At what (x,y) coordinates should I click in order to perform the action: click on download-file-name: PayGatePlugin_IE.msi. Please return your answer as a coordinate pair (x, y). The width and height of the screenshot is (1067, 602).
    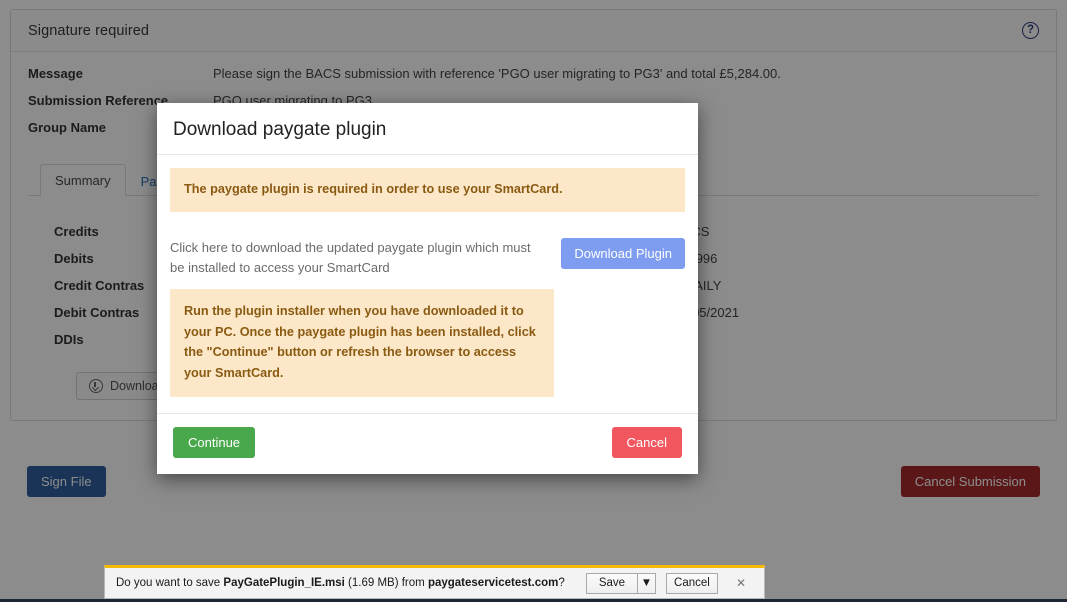
    Looking at the image, I should click on (284, 583).